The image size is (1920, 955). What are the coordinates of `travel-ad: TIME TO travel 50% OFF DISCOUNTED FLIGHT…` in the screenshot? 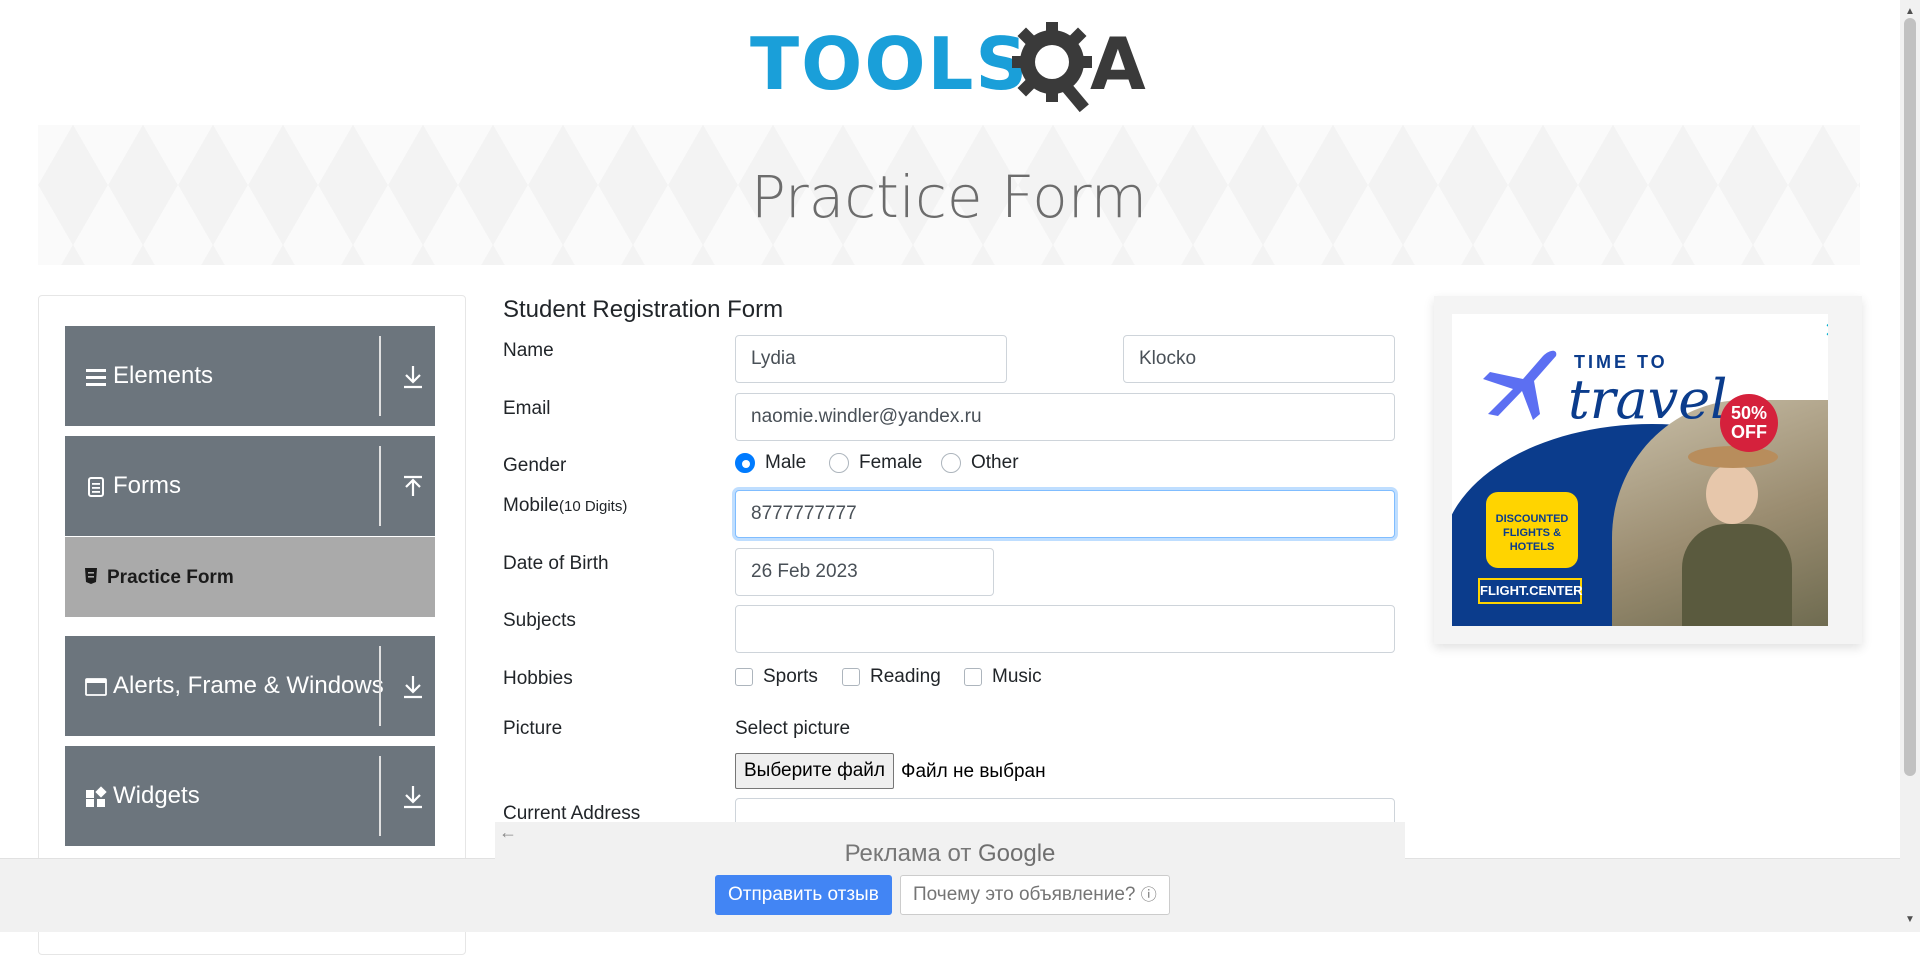 It's located at (1640, 470).